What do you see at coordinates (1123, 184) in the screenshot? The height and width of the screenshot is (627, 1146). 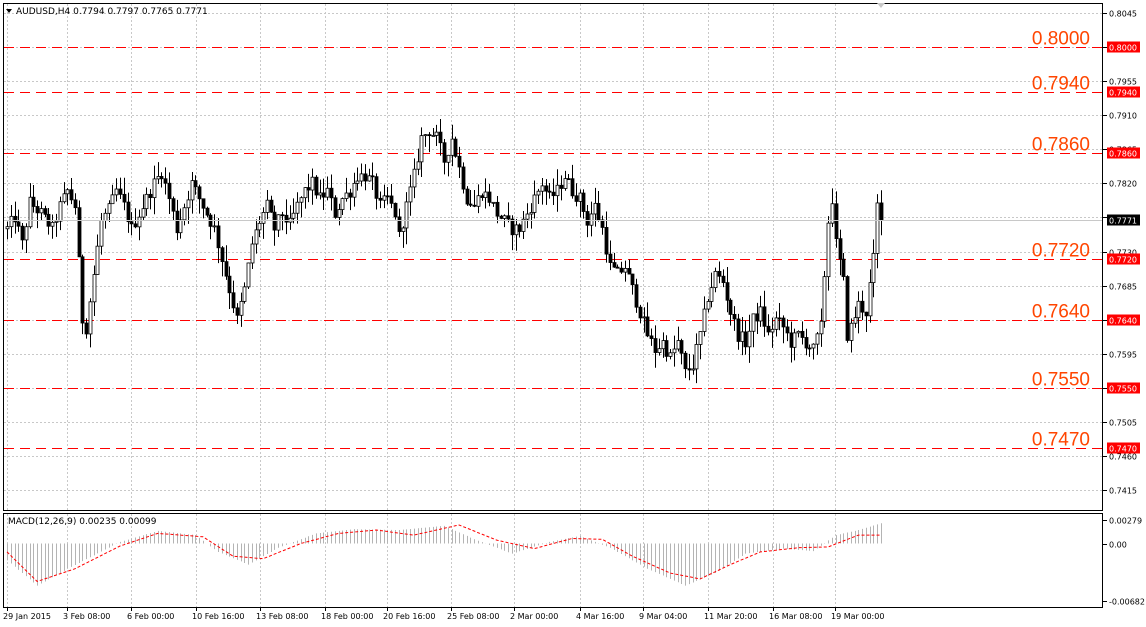 I see `y-tick-label: 0.7820` at bounding box center [1123, 184].